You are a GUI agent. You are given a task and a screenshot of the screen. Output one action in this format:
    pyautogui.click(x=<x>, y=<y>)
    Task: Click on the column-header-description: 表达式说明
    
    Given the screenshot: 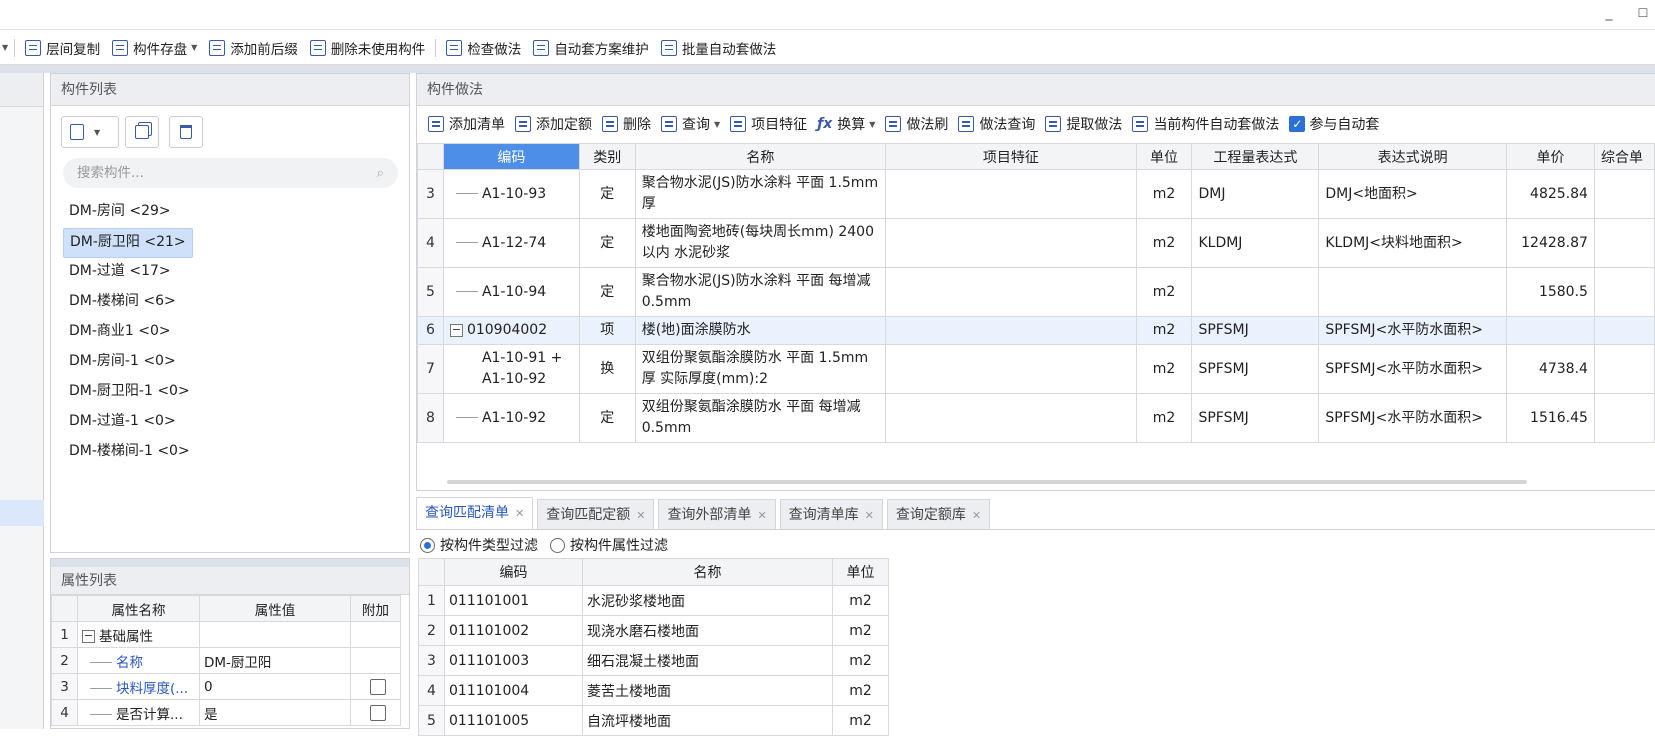 What is the action you would take?
    pyautogui.click(x=1412, y=156)
    